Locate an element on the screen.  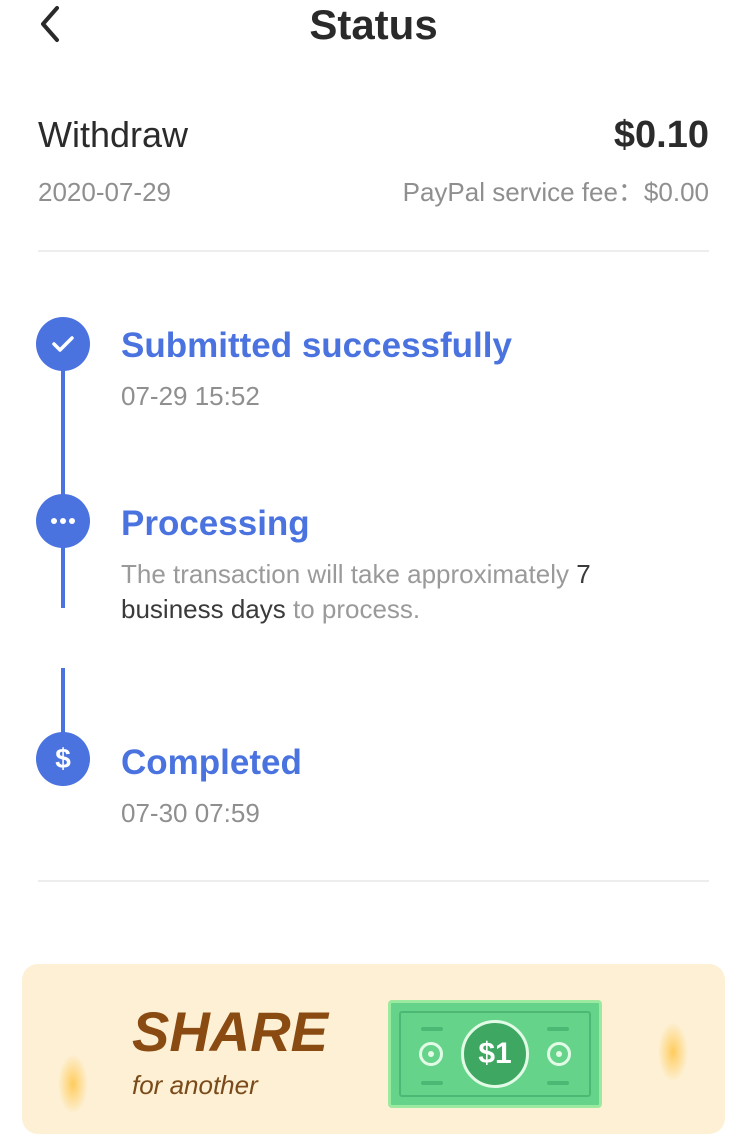
check-icon is located at coordinates (63, 344).